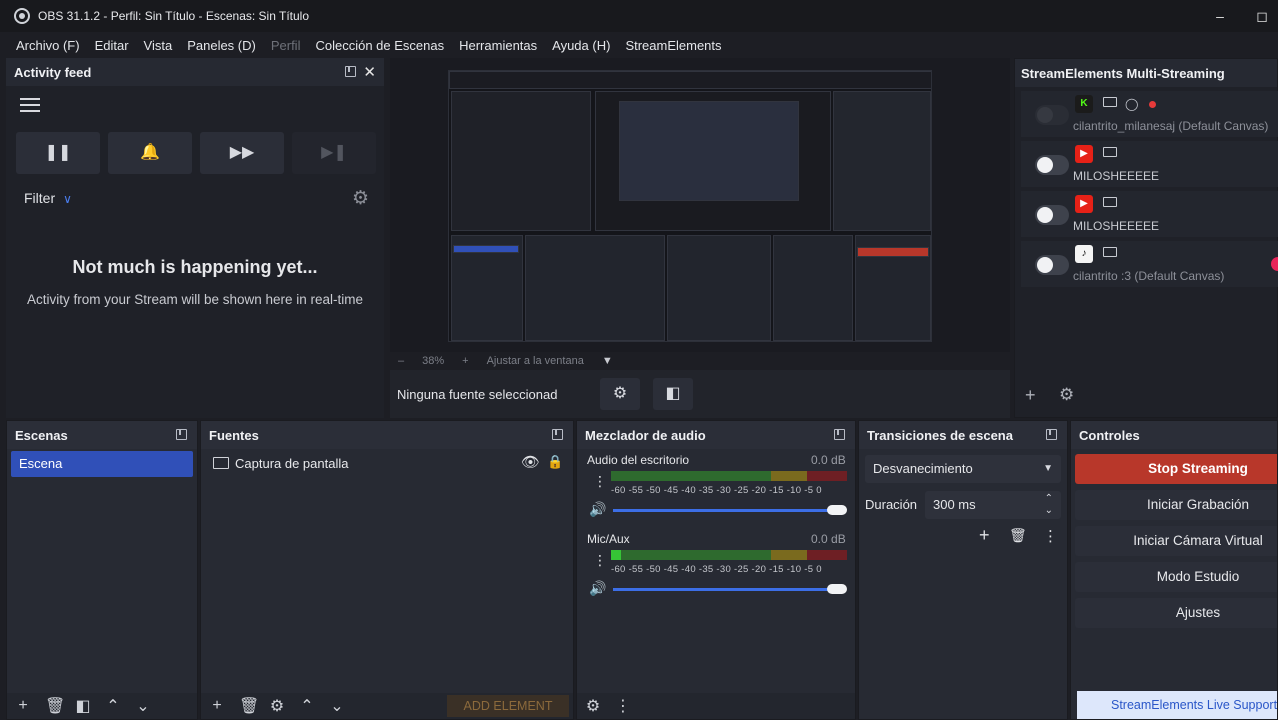 The image size is (1278, 720). What do you see at coordinates (401, 361) in the screenshot?
I see `zoom-out-icon: –` at bounding box center [401, 361].